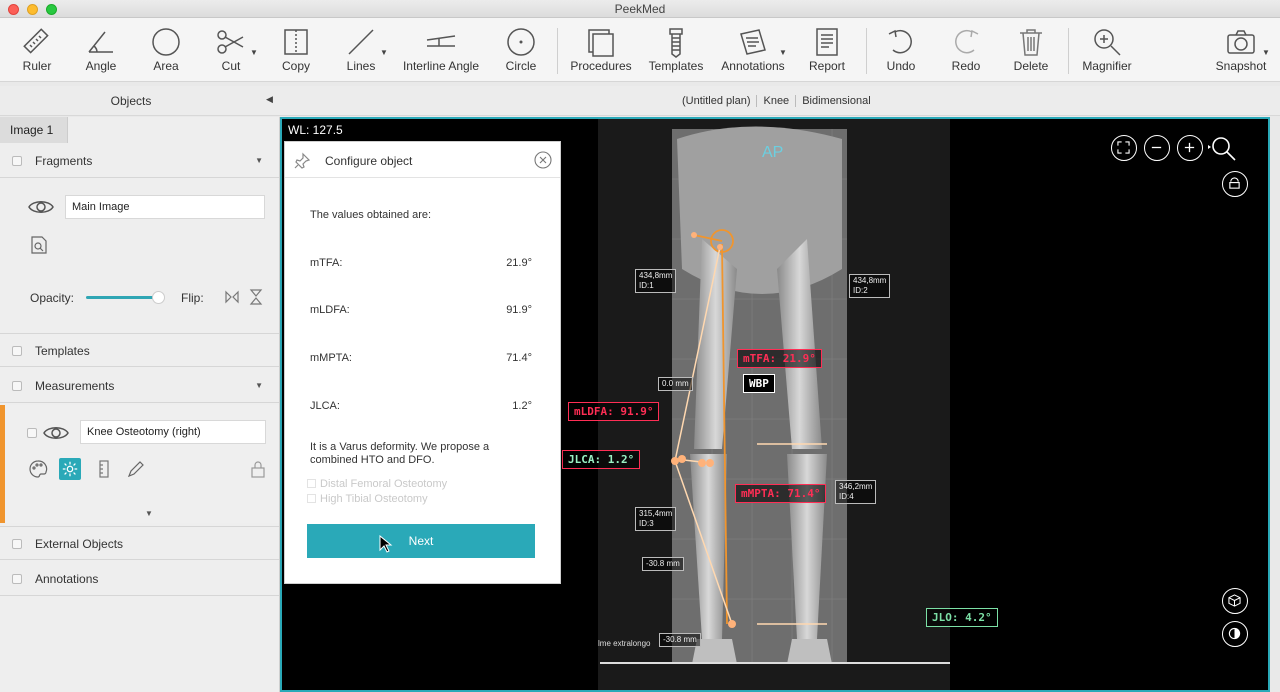 The height and width of the screenshot is (692, 1280). I want to click on copy-tool-button: Copy, so click(296, 49).